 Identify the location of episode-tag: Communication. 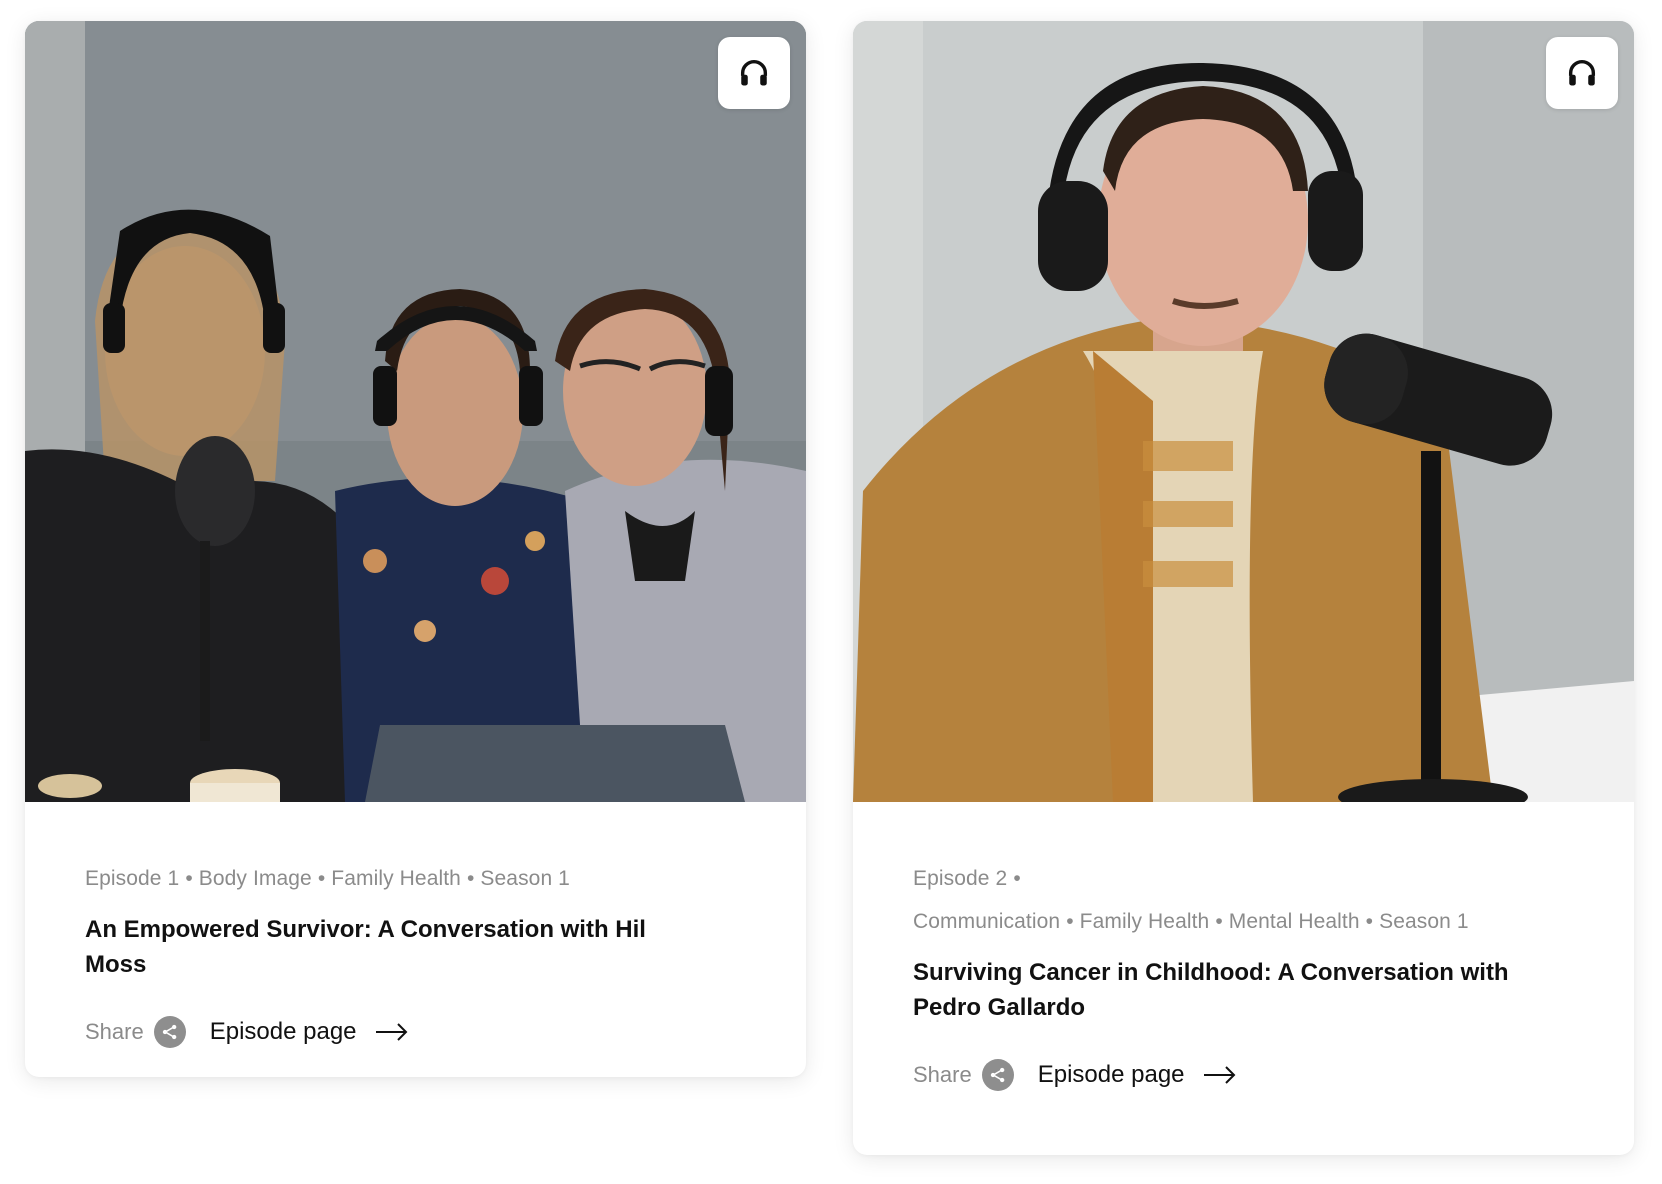
(986, 921).